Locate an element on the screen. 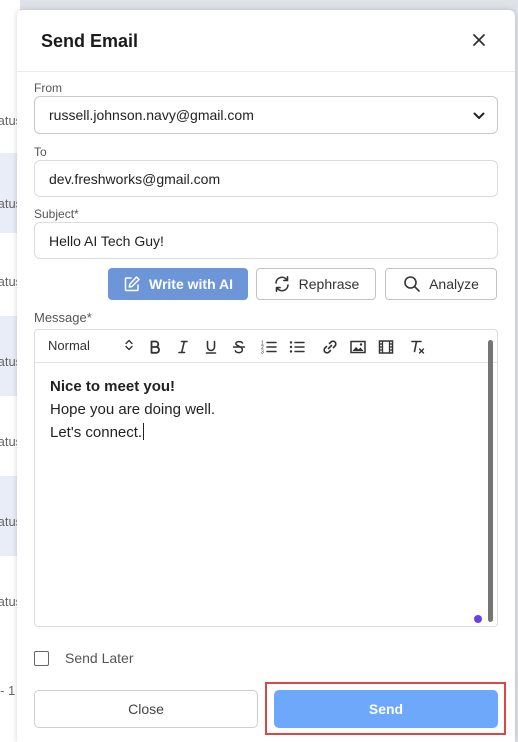 The height and width of the screenshot is (742, 518). chevron-down-icon is located at coordinates (479, 115).